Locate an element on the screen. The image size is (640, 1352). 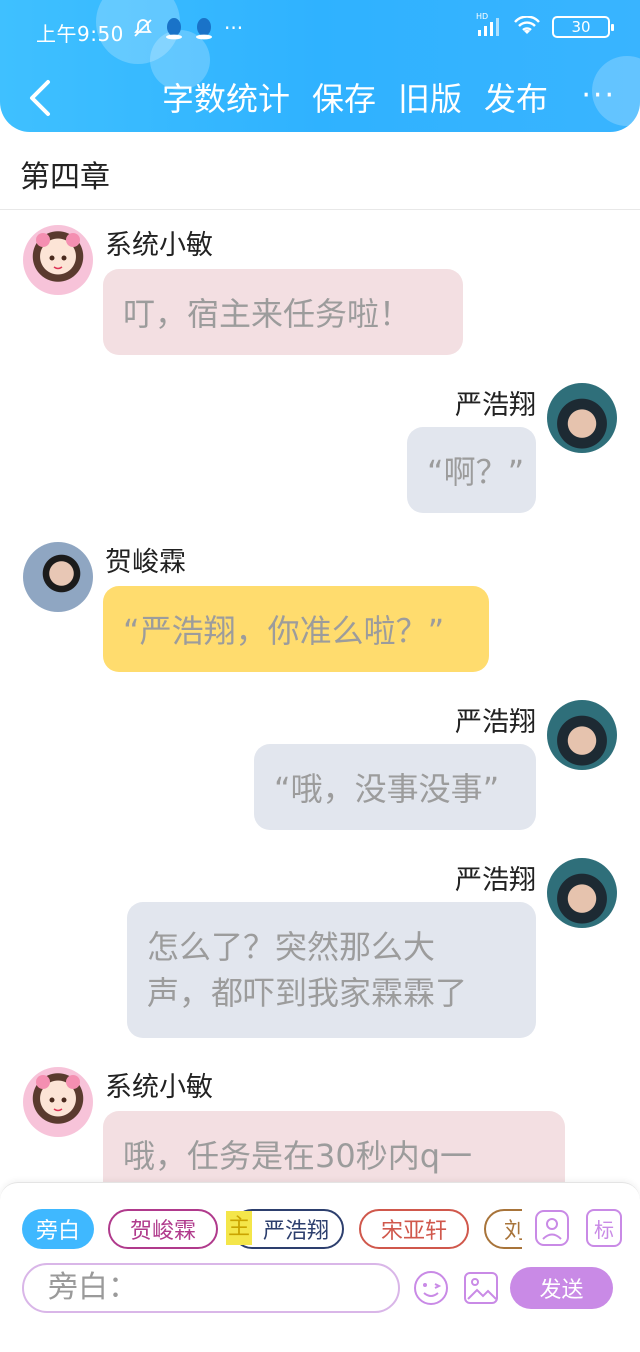
app-header: 上午9:50 ··· HD 30 字数统计 保存 旧版 发布 ··· is located at coordinates (320, 66).